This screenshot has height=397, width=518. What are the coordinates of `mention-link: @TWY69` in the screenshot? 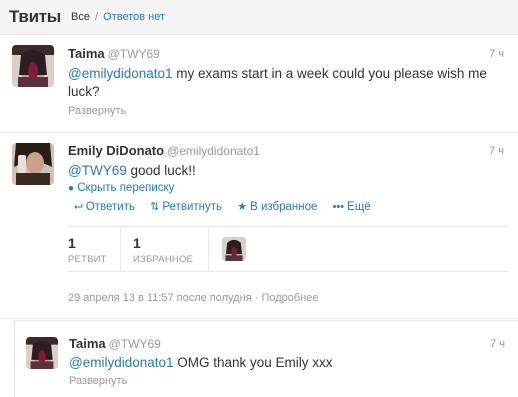 It's located at (97, 170).